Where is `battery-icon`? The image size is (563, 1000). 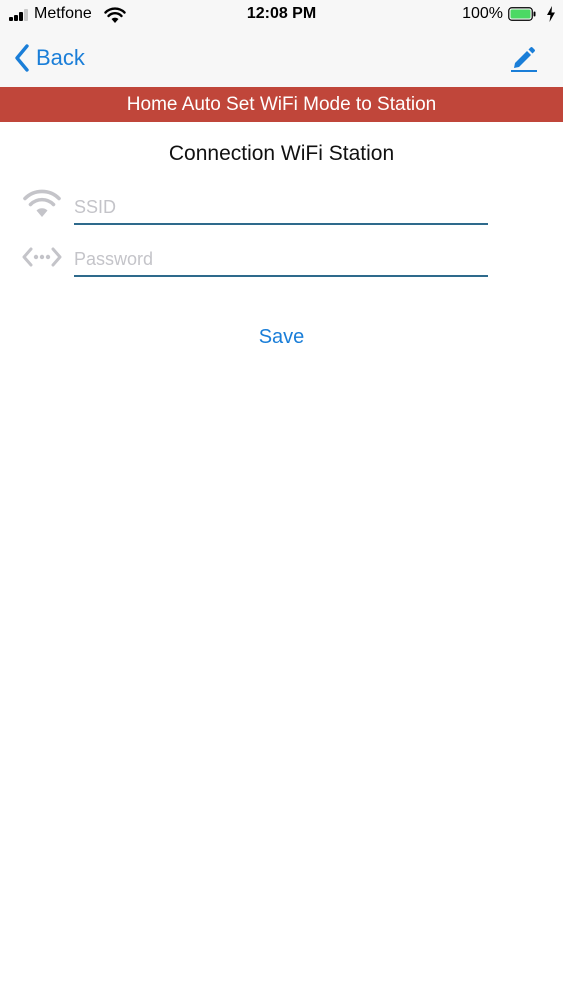 battery-icon is located at coordinates (522, 14).